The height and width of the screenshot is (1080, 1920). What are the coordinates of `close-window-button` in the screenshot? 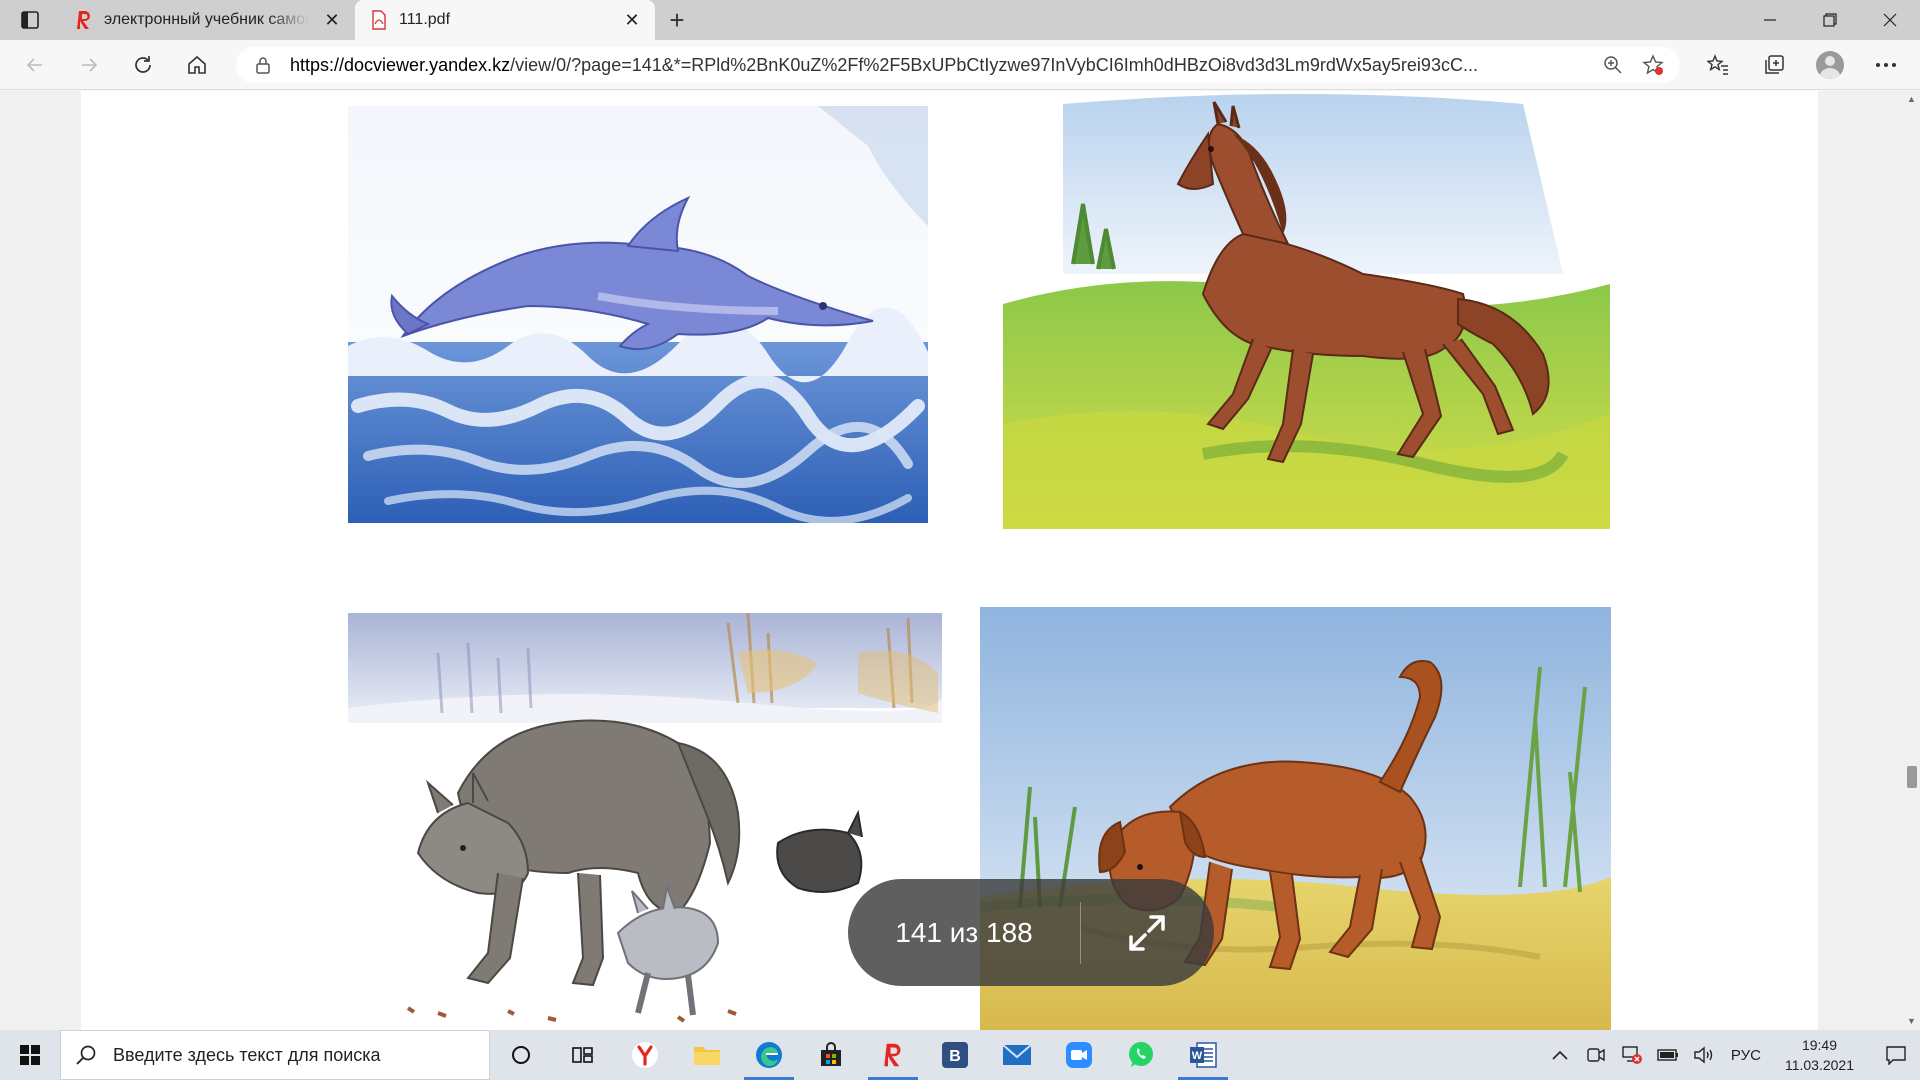 It's located at (1890, 20).